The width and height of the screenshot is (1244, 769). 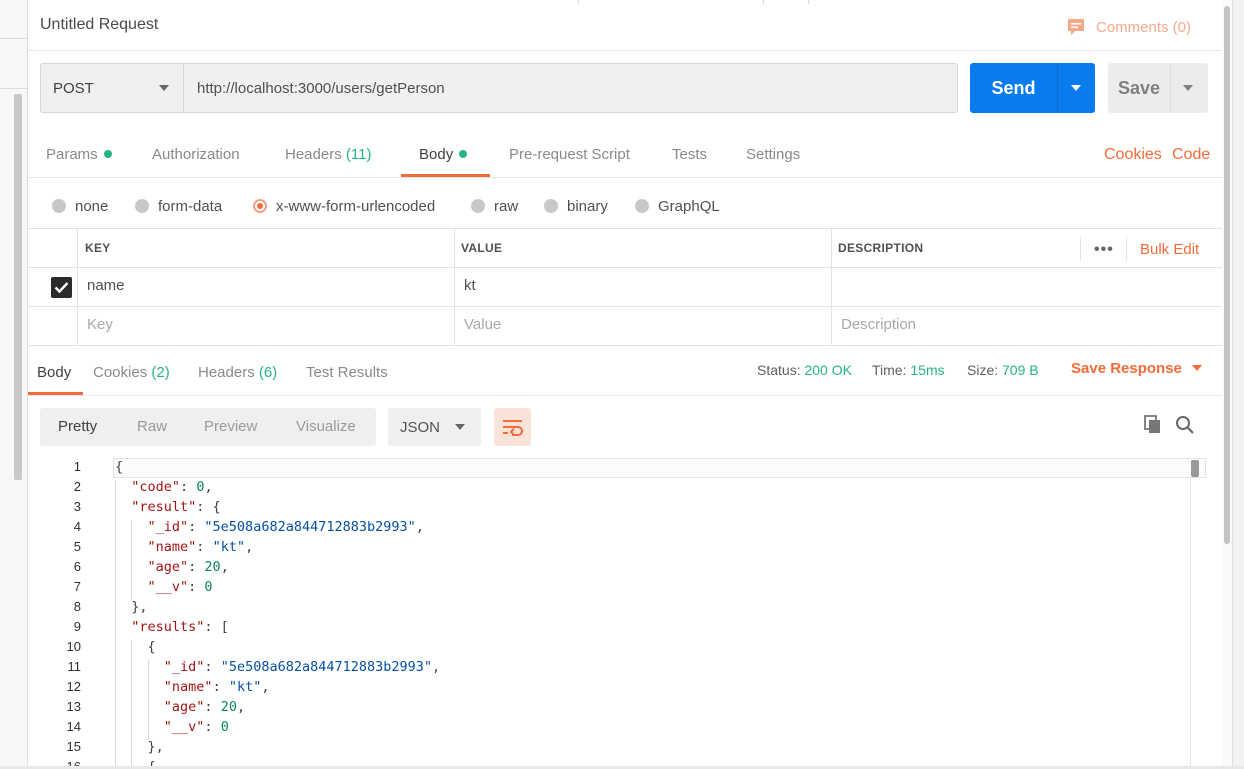 I want to click on radio-raw: raw, so click(x=494, y=206).